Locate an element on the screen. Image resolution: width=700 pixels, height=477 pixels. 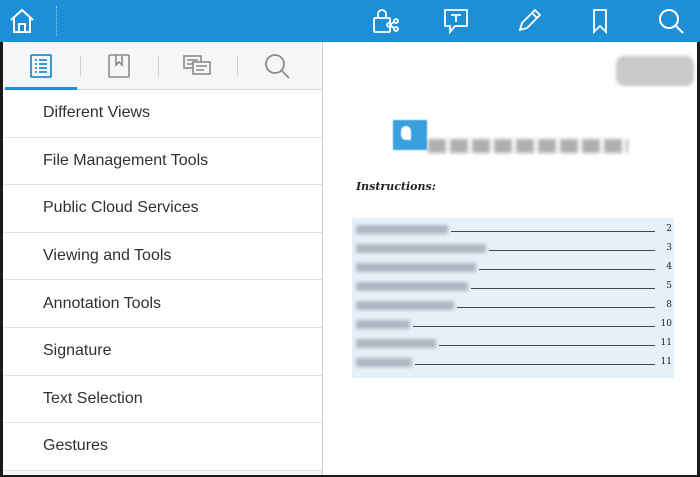
search-button is located at coordinates (671, 21).